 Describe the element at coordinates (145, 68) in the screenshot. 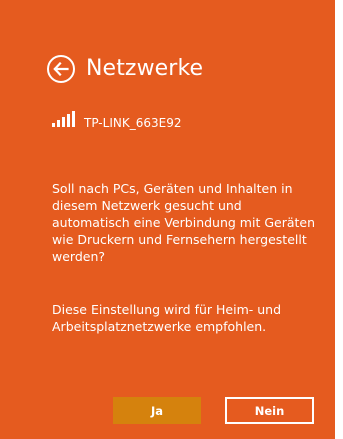

I see `page-title: Netzwerke` at that location.